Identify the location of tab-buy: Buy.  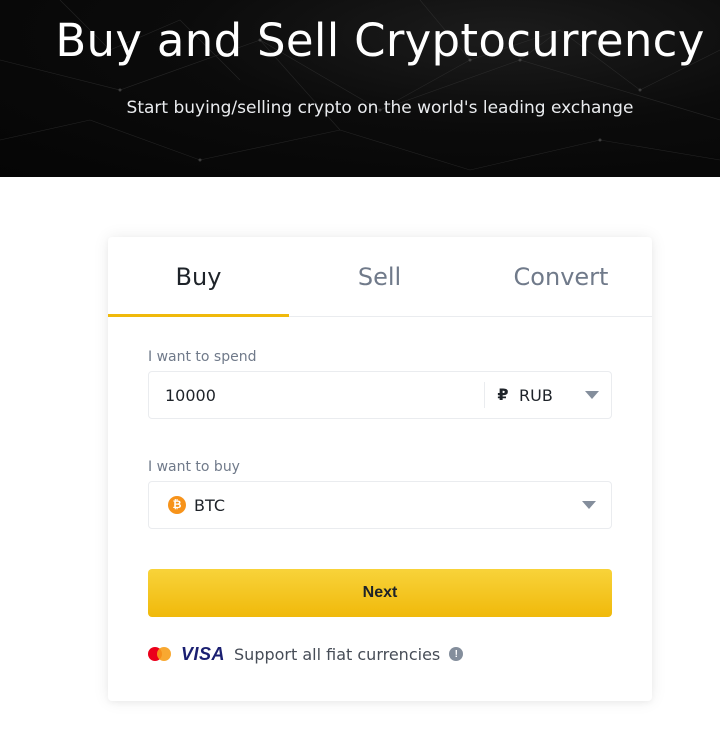
(198, 277).